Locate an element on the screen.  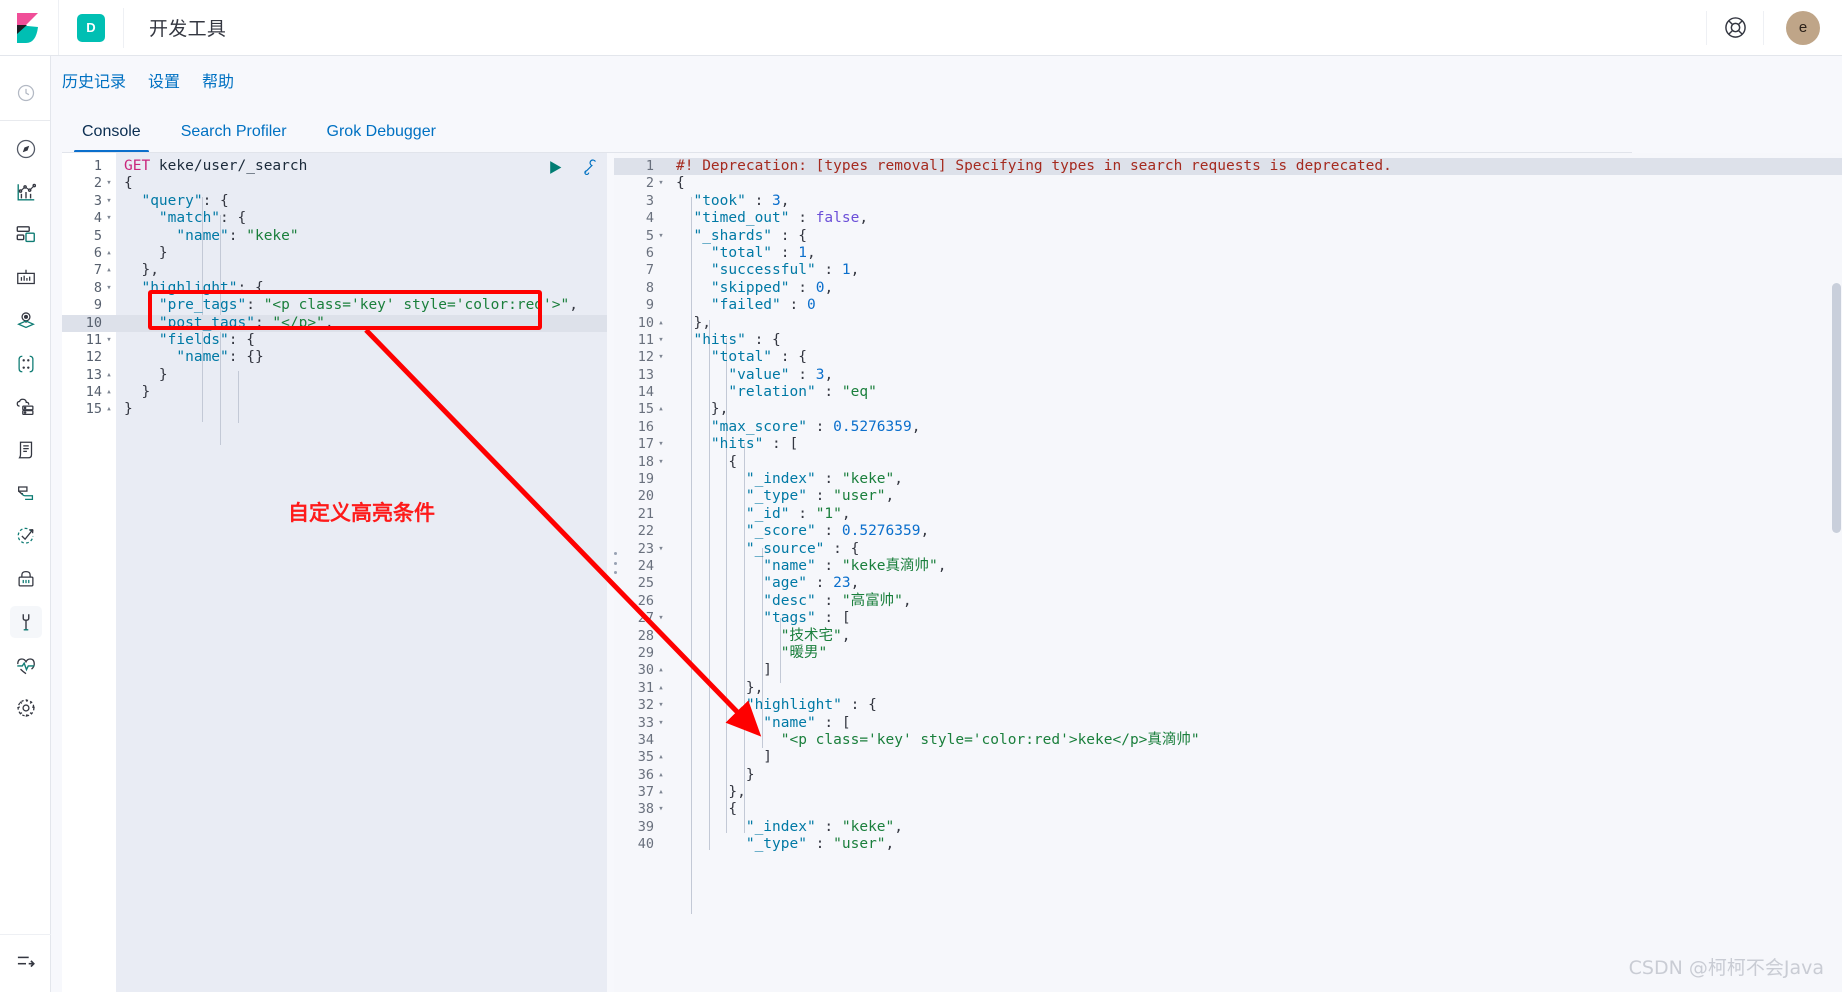
line-number: 20 is located at coordinates (645, 496).